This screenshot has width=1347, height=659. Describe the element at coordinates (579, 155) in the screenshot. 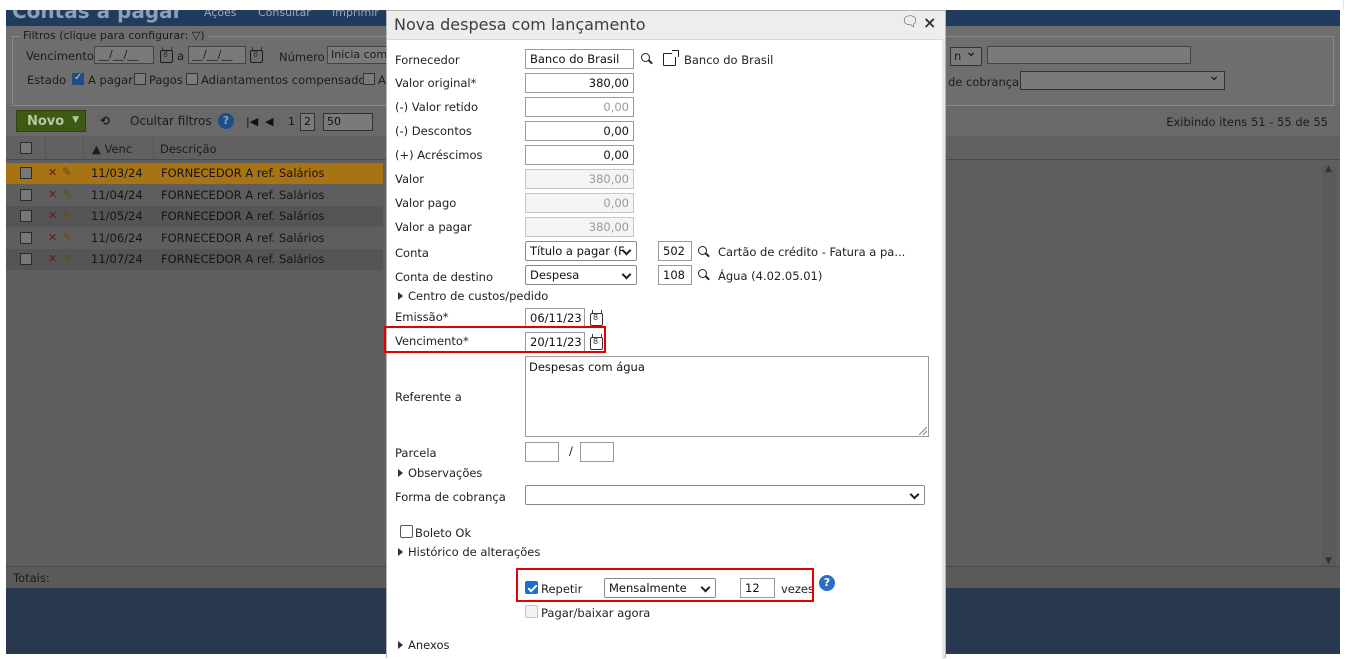

I see `acrescimos-input: 0,00` at that location.